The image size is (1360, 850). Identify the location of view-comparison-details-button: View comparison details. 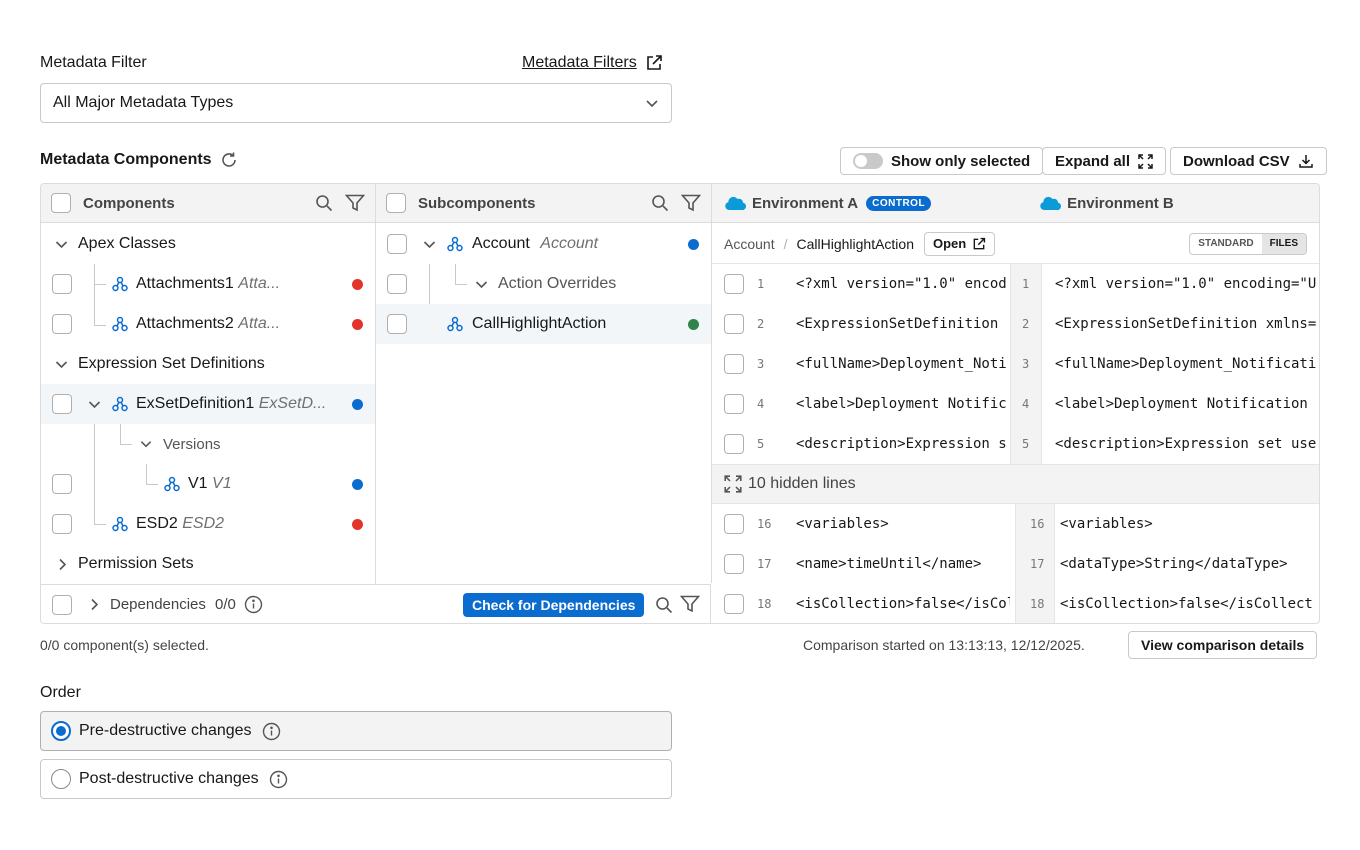
(1223, 645).